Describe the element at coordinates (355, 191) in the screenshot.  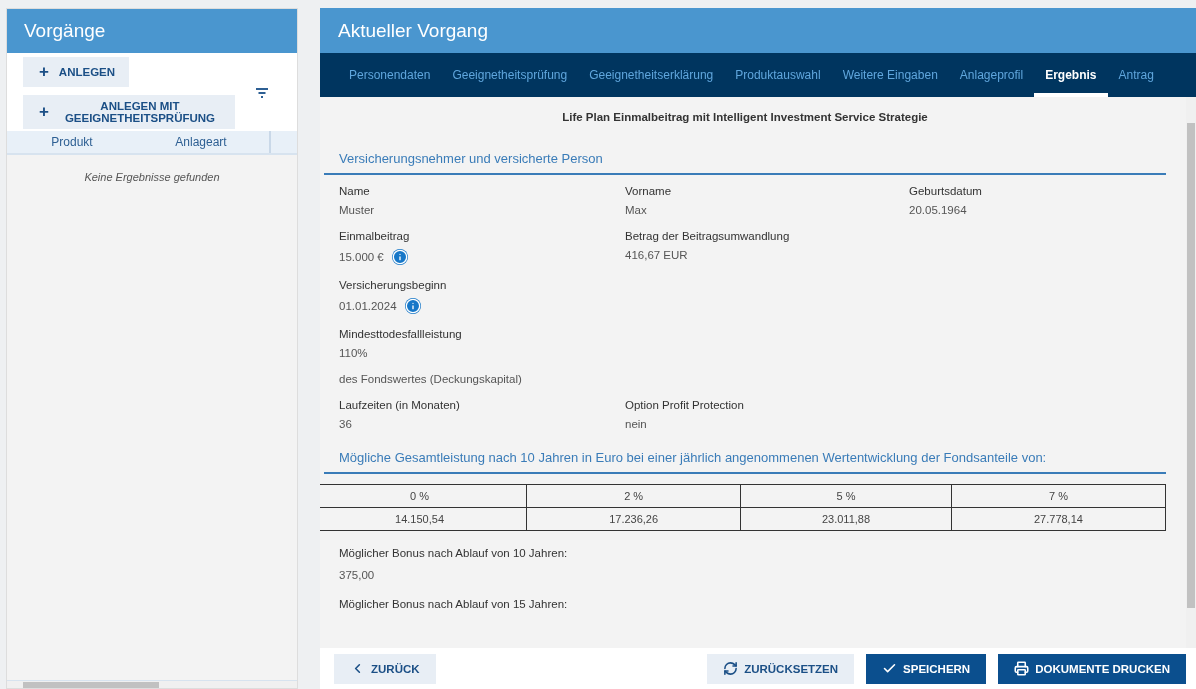
I see `field-label: Name` at that location.